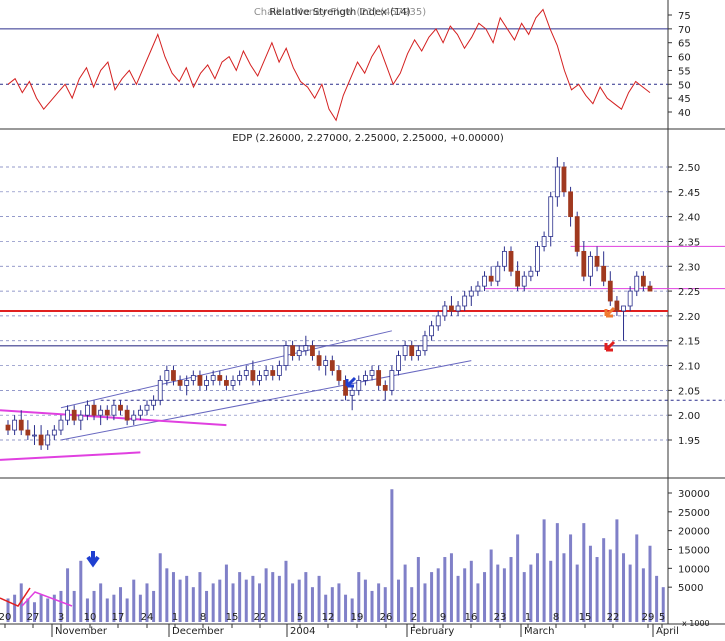  I want to click on rsi-tick-label: 70, so click(684, 30).